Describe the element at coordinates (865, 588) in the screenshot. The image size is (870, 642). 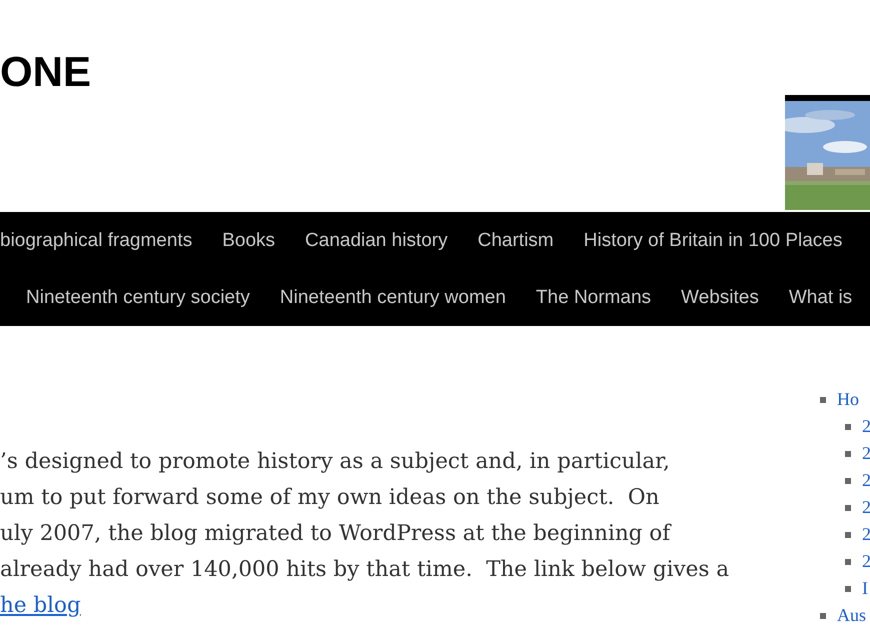
I see `sidebar-link: I` at that location.